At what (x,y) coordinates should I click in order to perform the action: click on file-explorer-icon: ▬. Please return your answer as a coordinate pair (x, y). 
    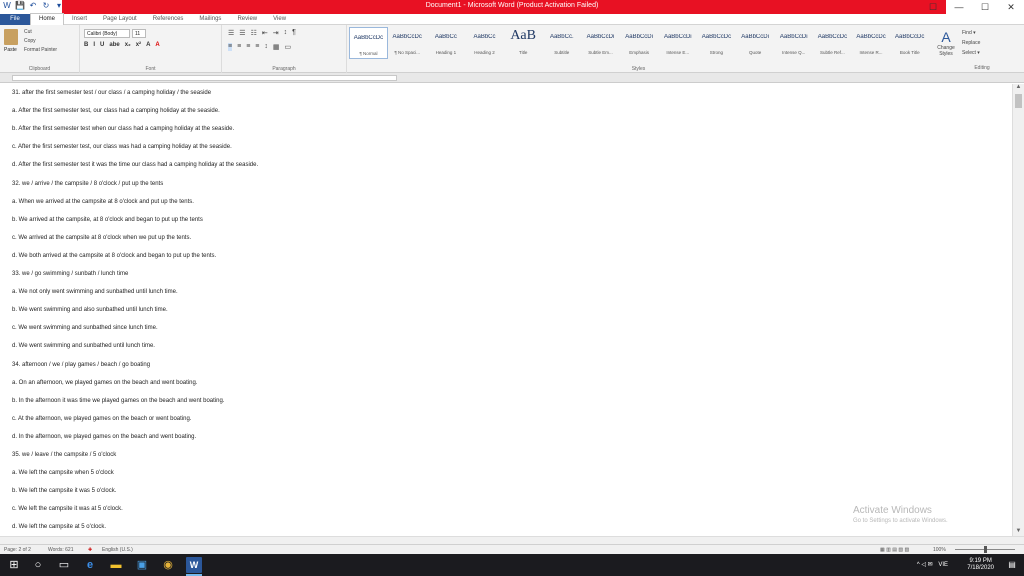
    Looking at the image, I should click on (116, 565).